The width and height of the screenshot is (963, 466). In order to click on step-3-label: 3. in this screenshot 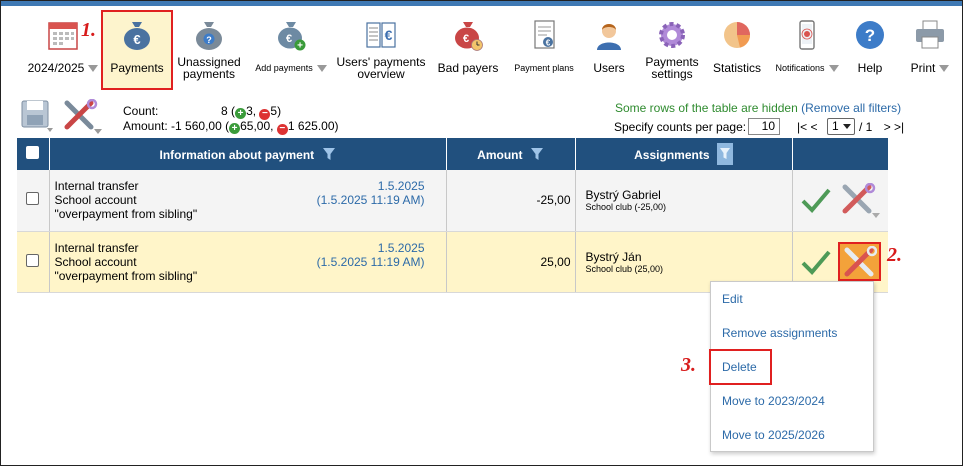, I will do `click(688, 365)`.